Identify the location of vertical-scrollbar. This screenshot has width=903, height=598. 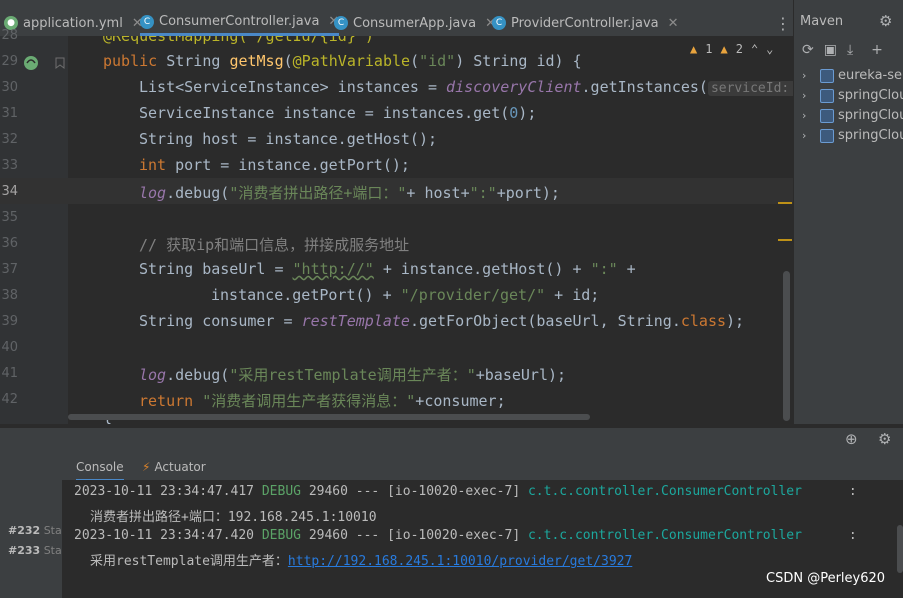
(786, 346).